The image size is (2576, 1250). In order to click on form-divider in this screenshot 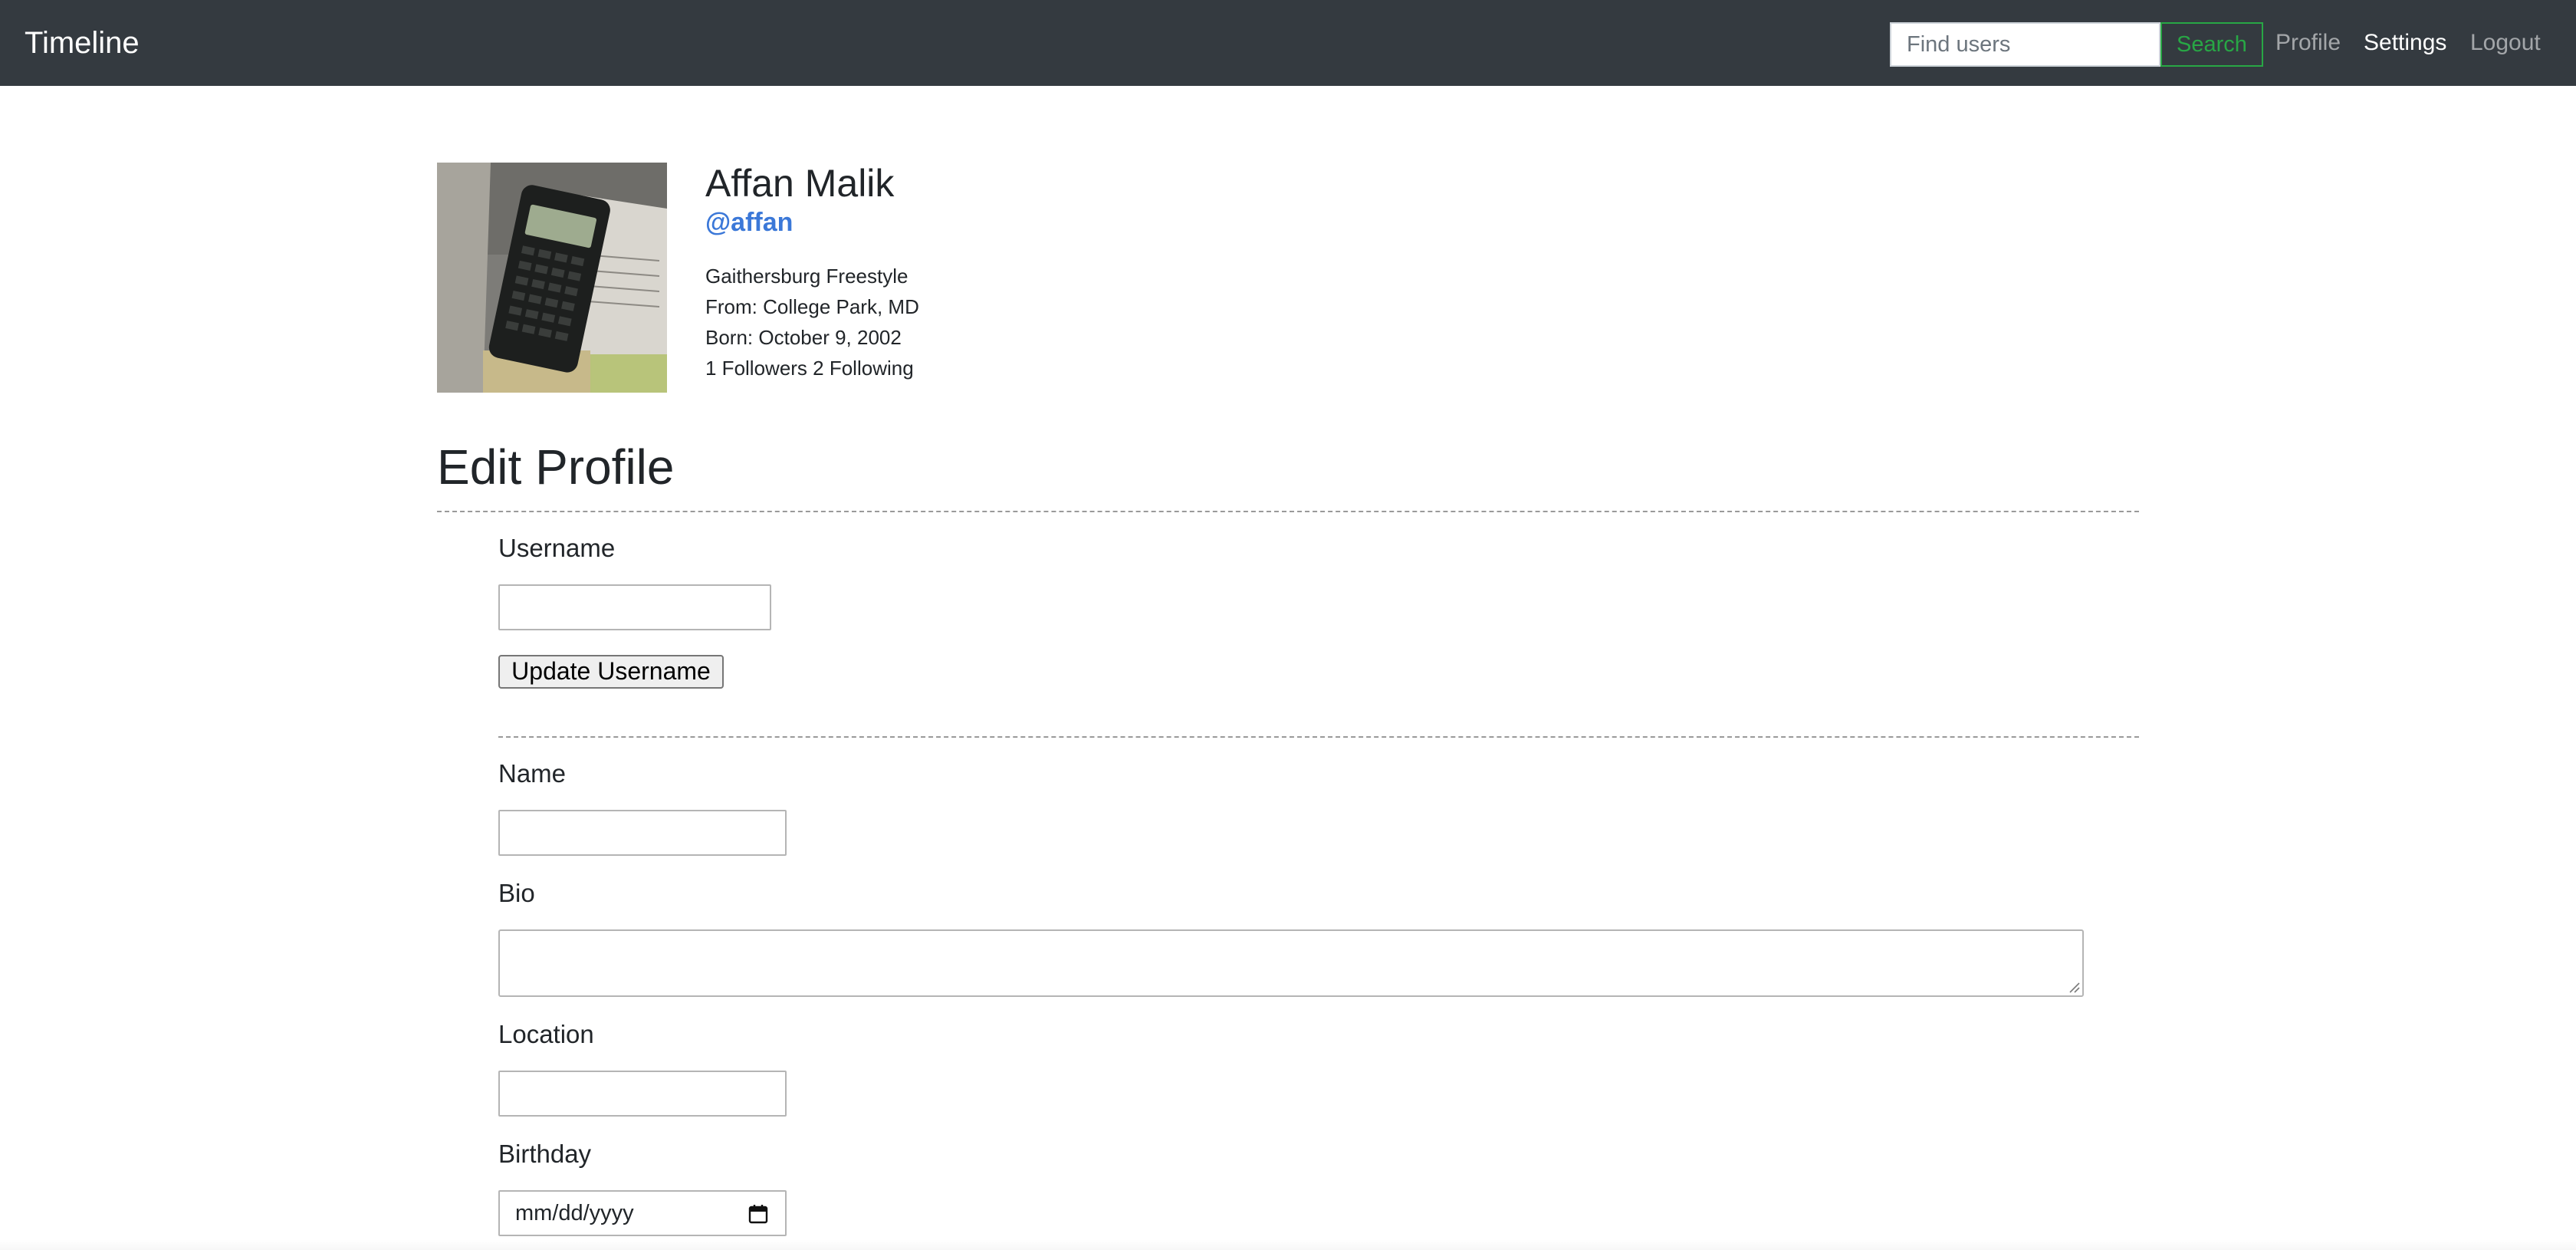, I will do `click(1319, 737)`.